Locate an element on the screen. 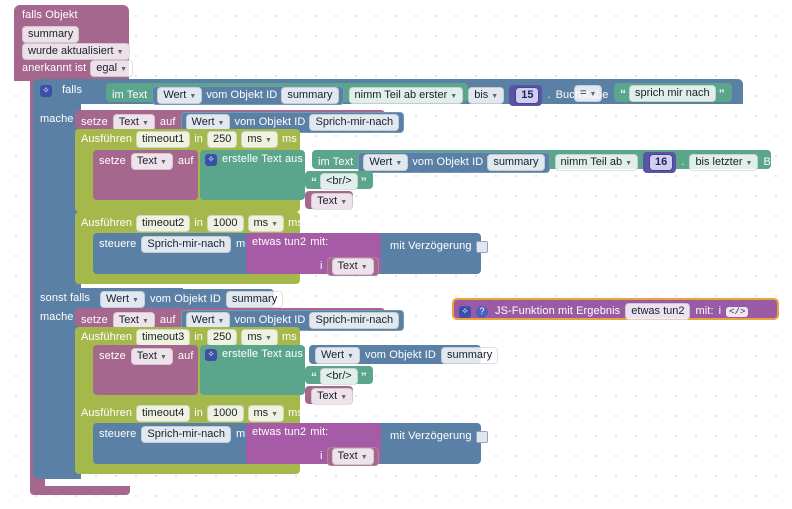  join2-item-value-row: Wert ▼ vom Objekt ID summary is located at coordinates (407, 355).